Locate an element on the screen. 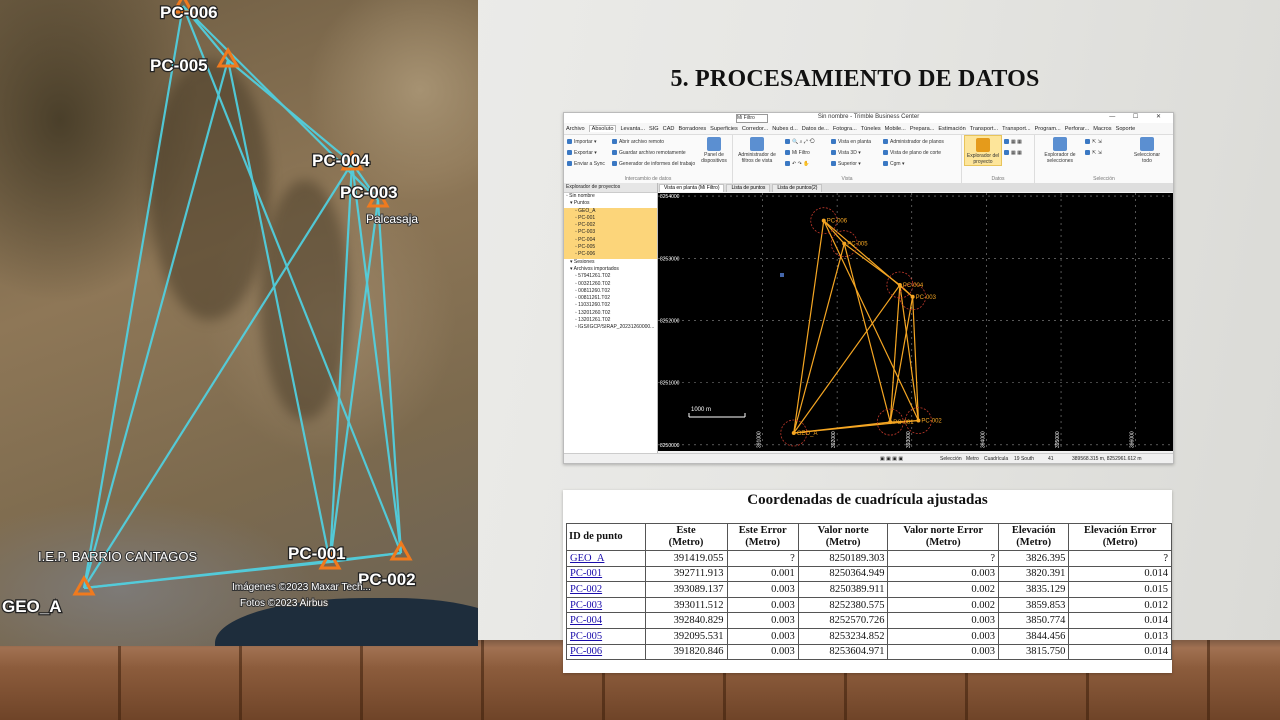  point-id-link: GEO_A is located at coordinates (587, 558).